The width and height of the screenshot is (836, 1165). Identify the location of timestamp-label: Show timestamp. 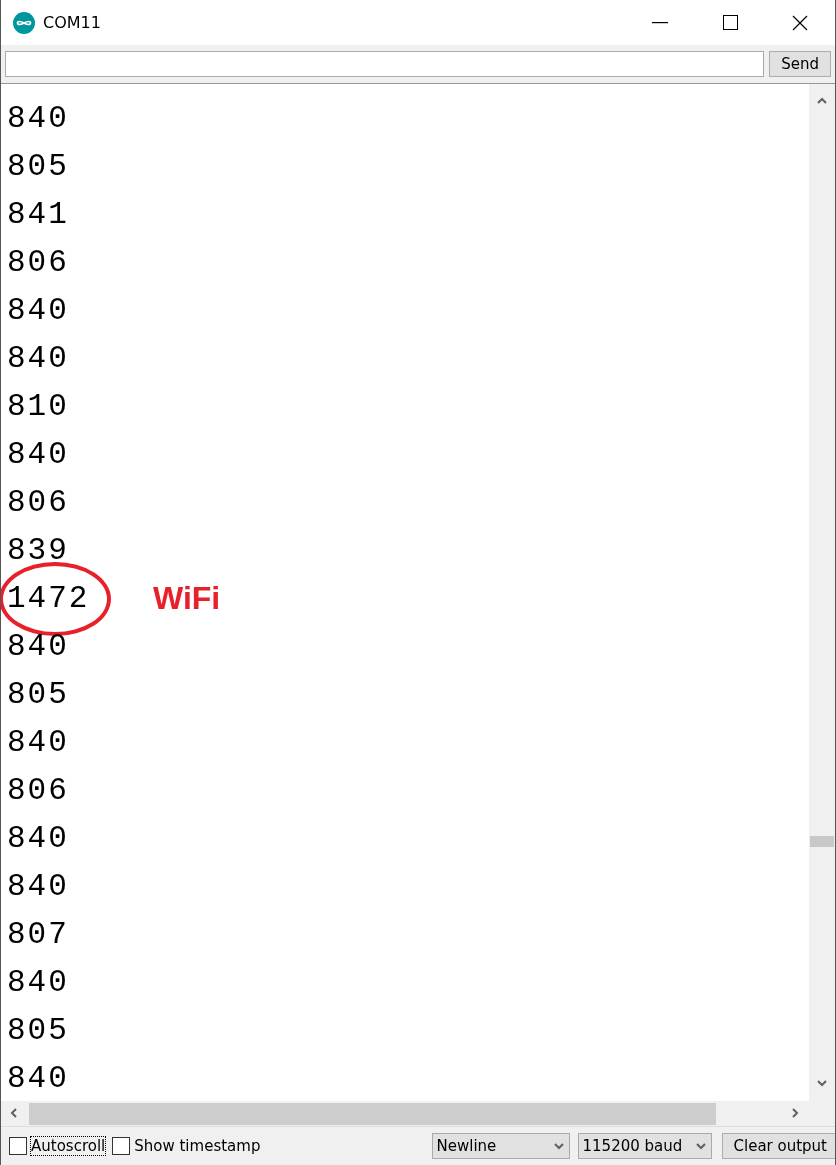
(197, 1146).